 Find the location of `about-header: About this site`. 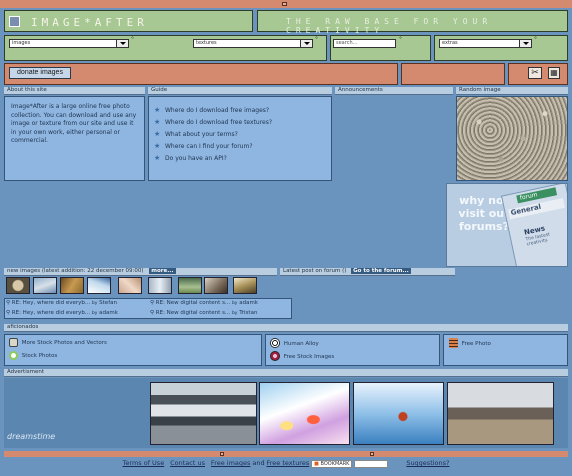

about-header: About this site is located at coordinates (74, 91).